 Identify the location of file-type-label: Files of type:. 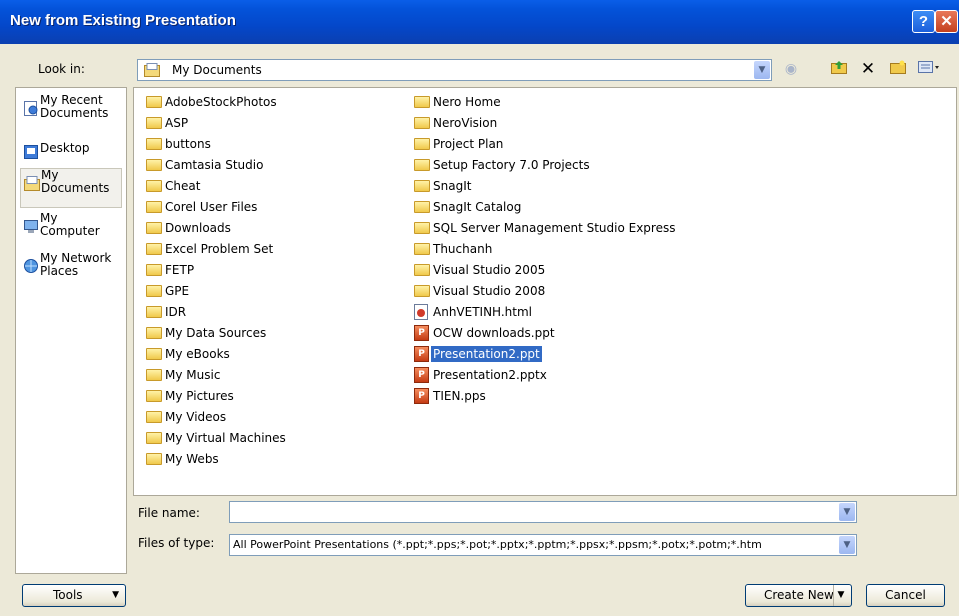
(176, 543).